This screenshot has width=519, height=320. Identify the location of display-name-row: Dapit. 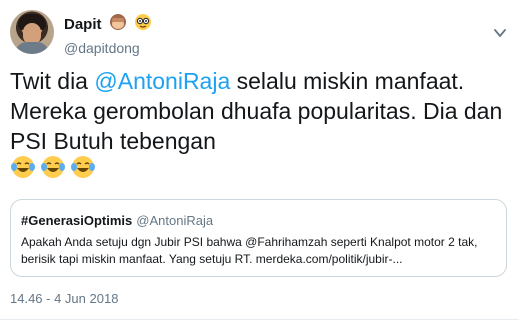
(108, 24).